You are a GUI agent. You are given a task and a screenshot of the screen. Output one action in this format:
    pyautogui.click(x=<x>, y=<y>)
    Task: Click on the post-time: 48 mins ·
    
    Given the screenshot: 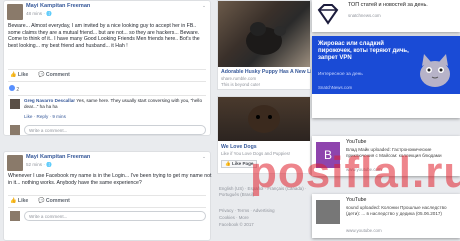 What is the action you would take?
    pyautogui.click(x=36, y=13)
    